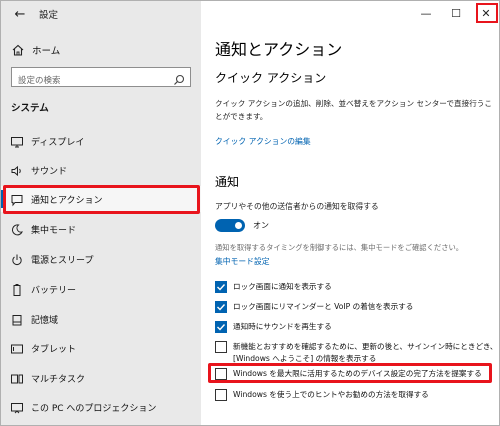  I want to click on sidebar-item-projection: この PC へのプロジェクション, so click(101, 407).